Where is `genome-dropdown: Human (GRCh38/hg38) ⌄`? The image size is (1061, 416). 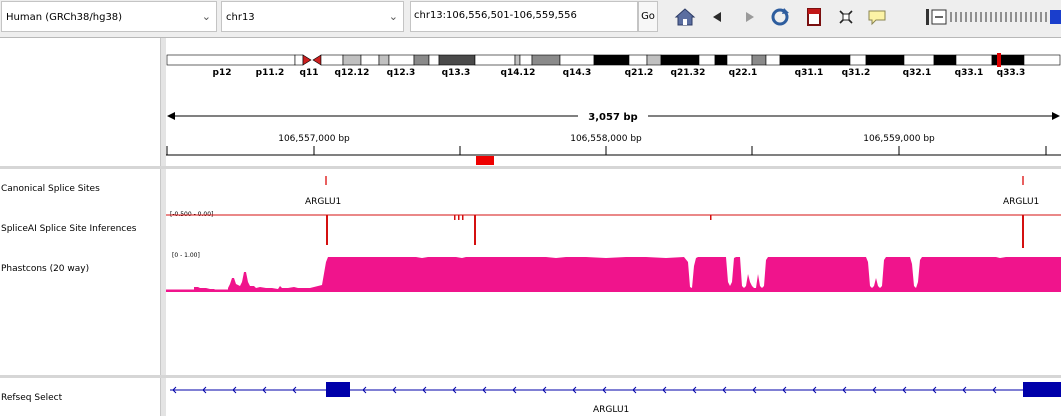 genome-dropdown: Human (GRCh38/hg38) ⌄ is located at coordinates (109, 16).